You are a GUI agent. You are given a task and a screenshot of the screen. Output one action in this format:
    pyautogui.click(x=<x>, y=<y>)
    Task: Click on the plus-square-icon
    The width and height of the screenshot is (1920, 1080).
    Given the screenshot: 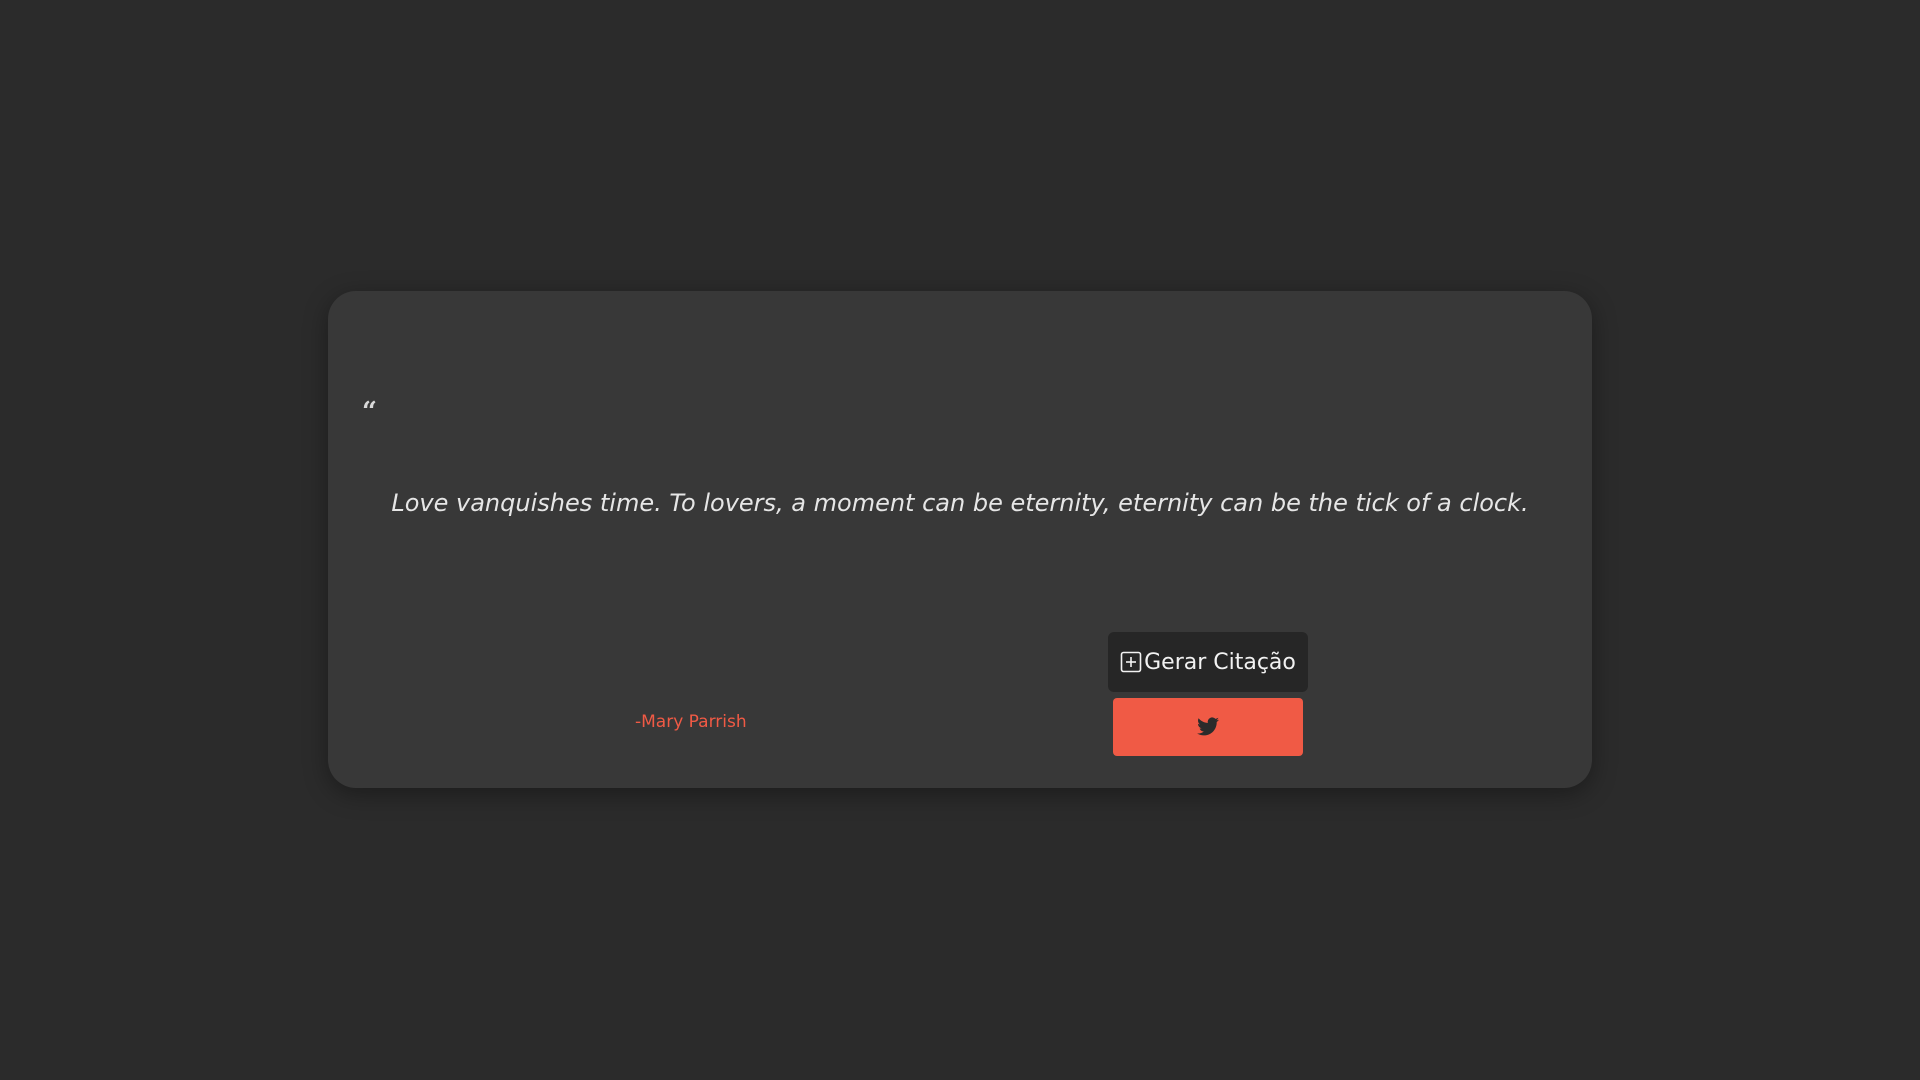 What is the action you would take?
    pyautogui.click(x=1131, y=662)
    